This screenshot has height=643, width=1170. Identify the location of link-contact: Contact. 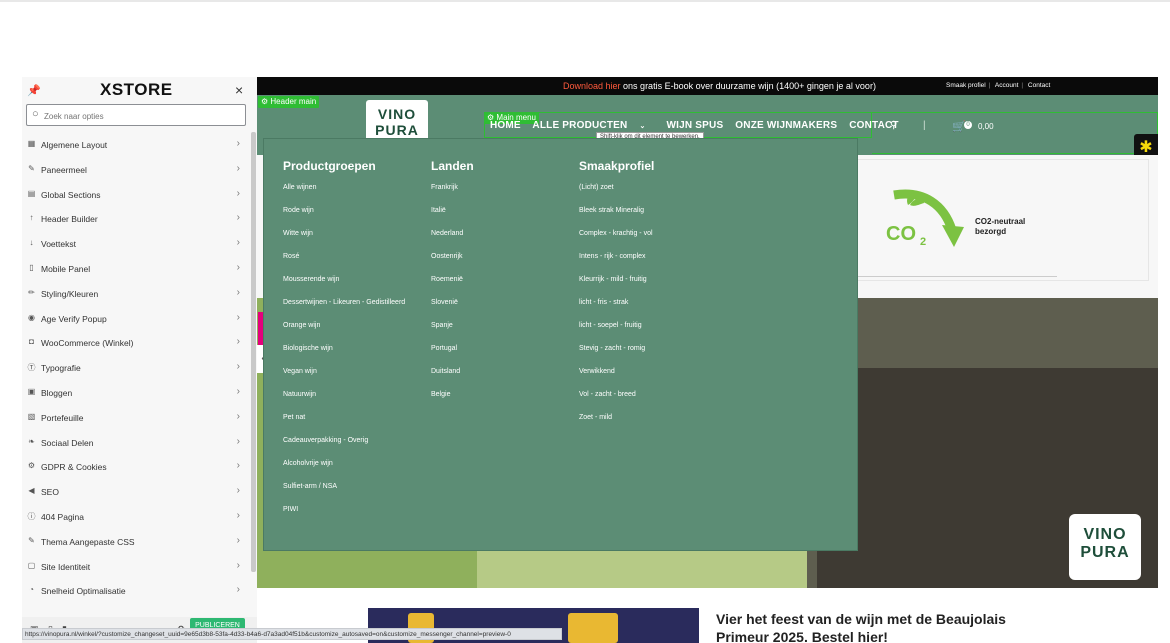
(1039, 85).